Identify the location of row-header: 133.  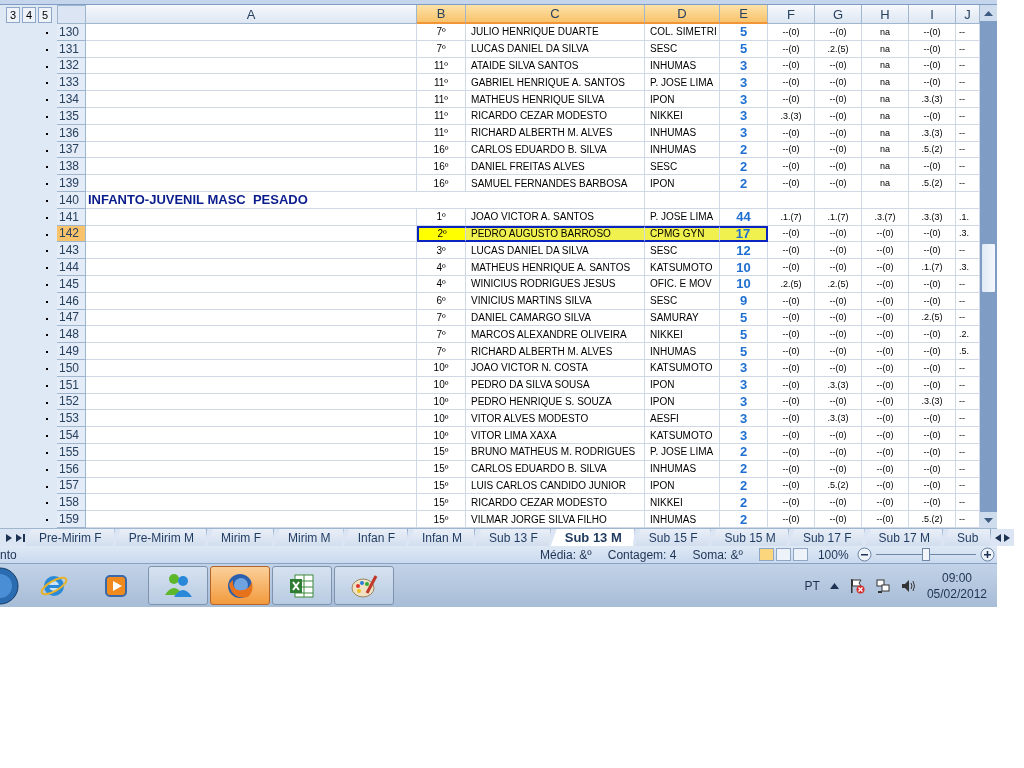
(71, 83).